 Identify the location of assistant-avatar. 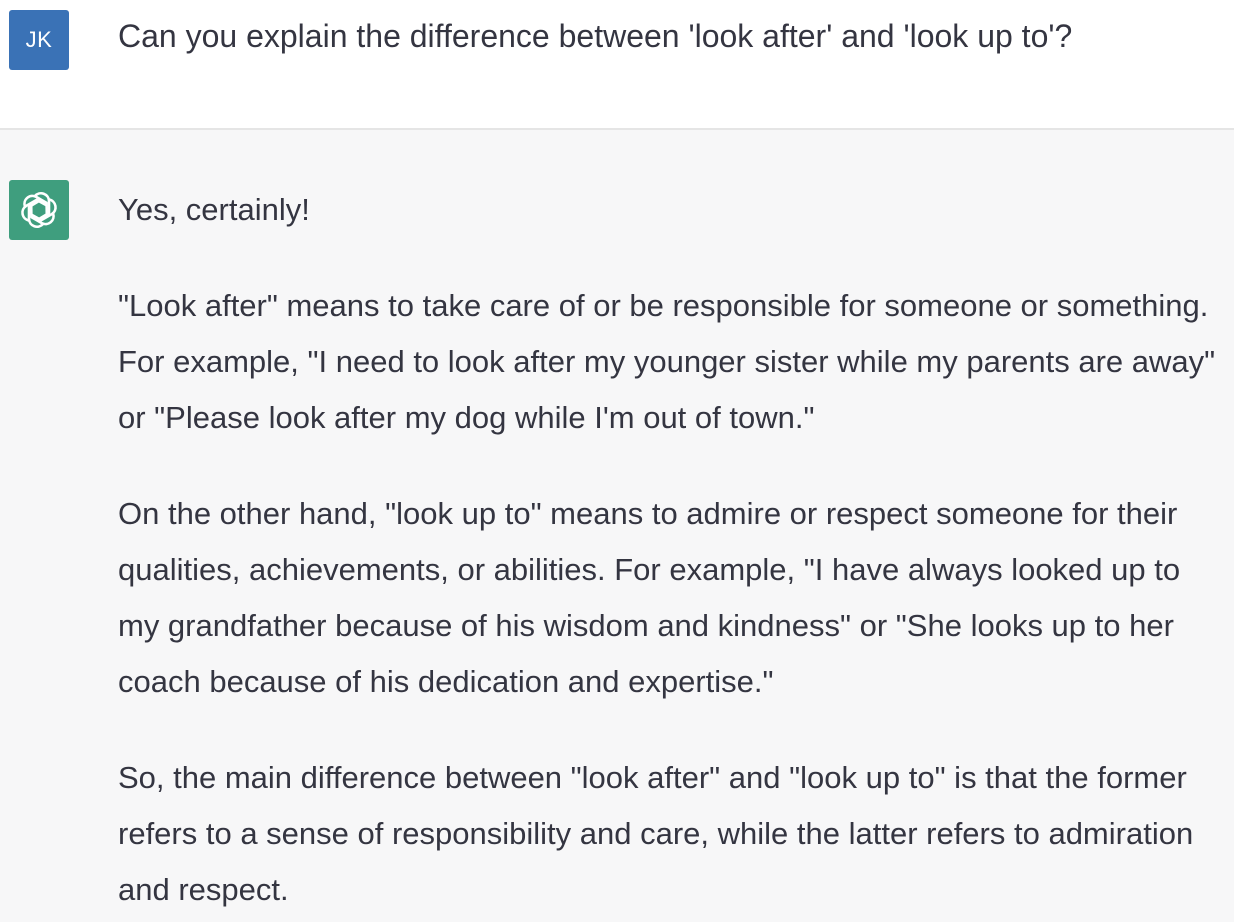
(39, 210).